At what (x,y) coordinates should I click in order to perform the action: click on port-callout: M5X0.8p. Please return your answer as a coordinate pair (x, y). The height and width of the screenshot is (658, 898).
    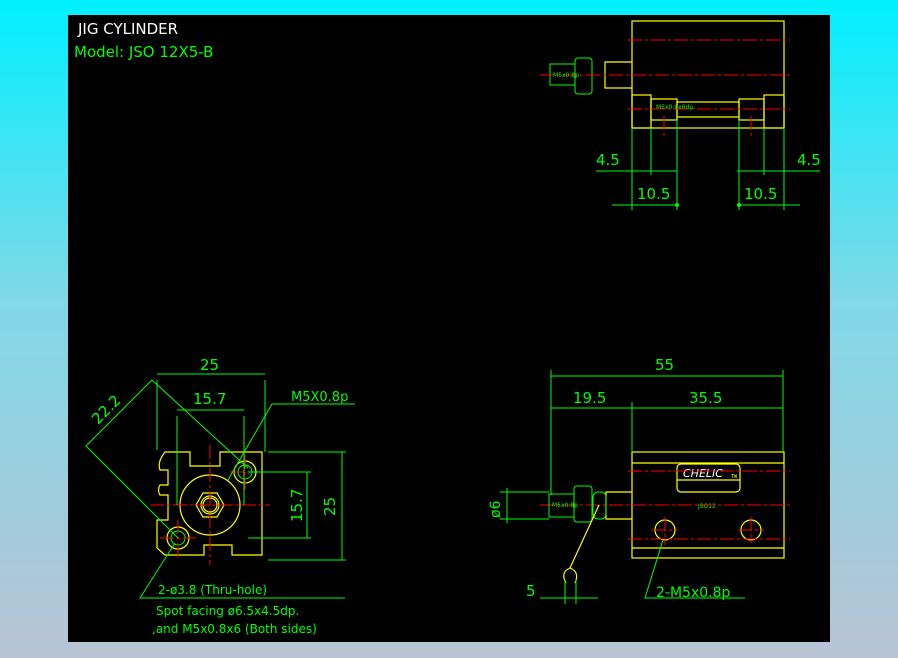
    Looking at the image, I should click on (319, 397).